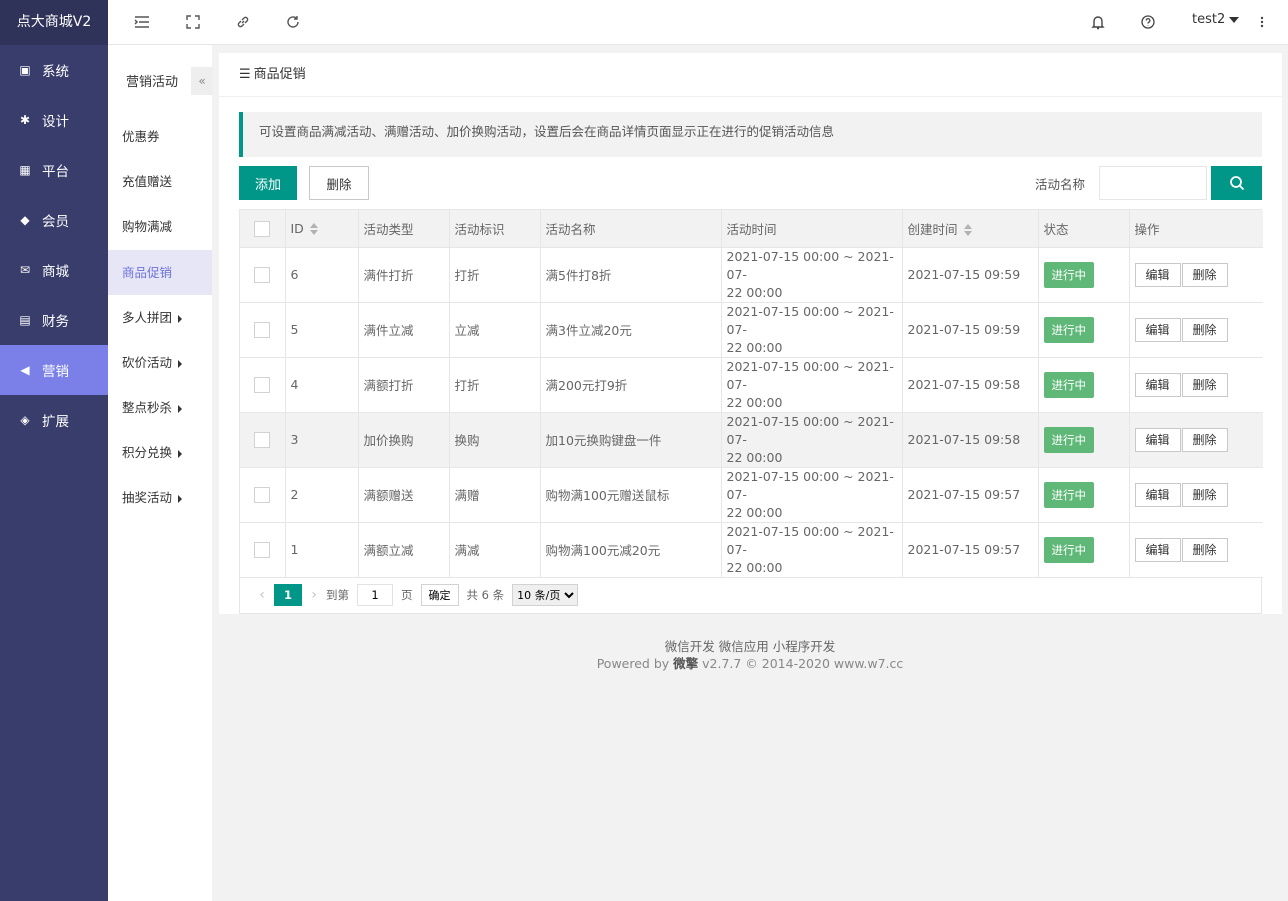  What do you see at coordinates (685, 663) in the screenshot?
I see `powered-brand: 微擎` at bounding box center [685, 663].